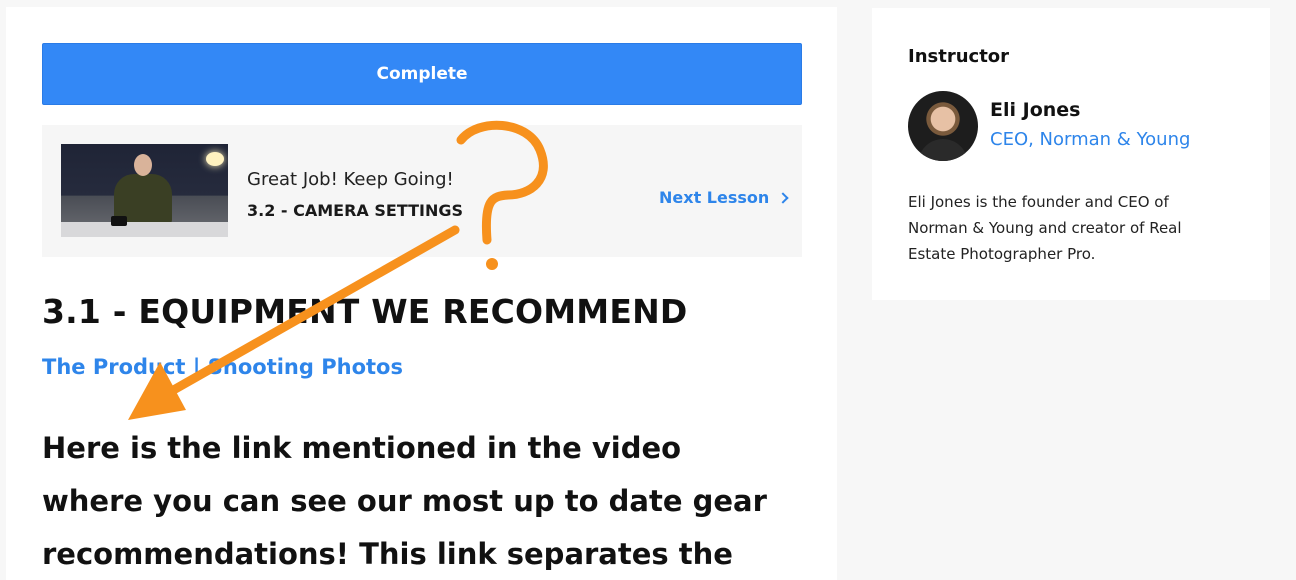 The image size is (1296, 580). Describe the element at coordinates (350, 179) in the screenshot. I see `encouragement-text: Great Job! Keep Going!` at that location.